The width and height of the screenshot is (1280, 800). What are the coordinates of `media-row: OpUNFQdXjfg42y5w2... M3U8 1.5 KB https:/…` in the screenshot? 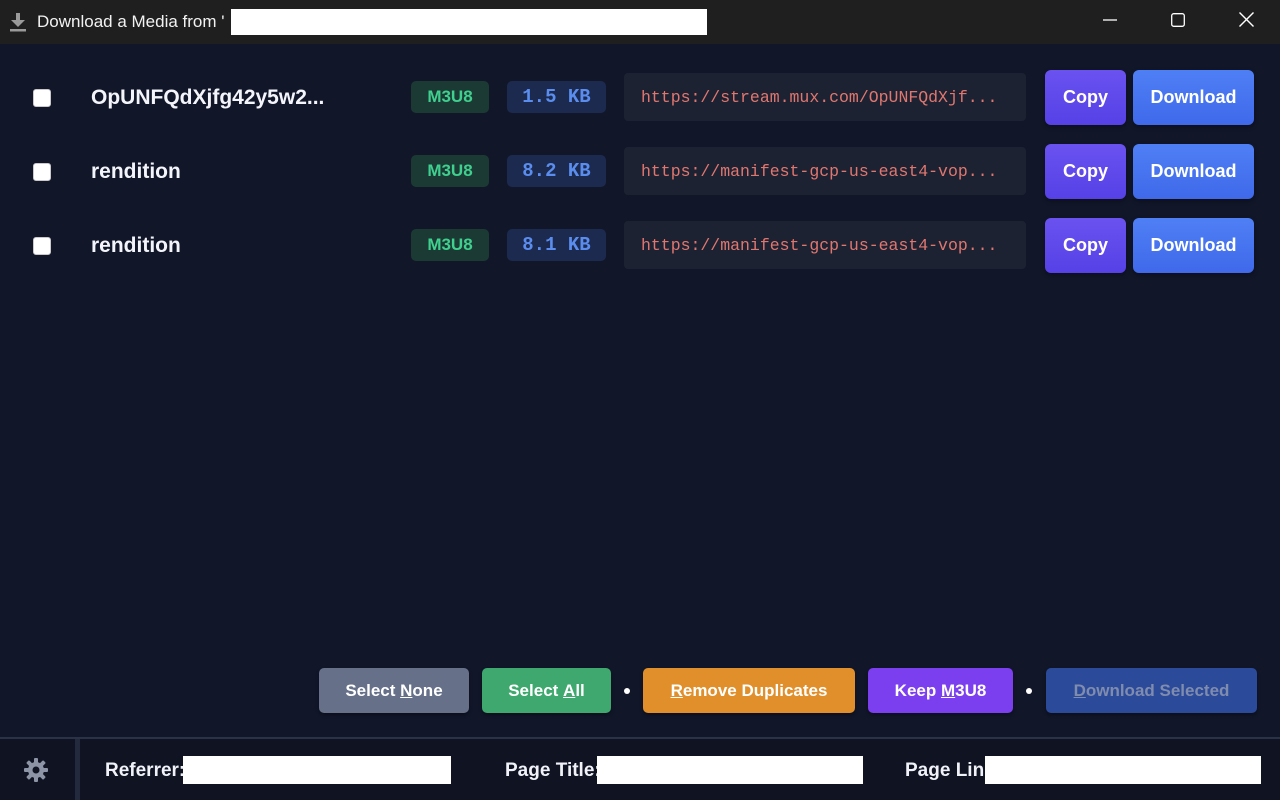 It's located at (640, 98).